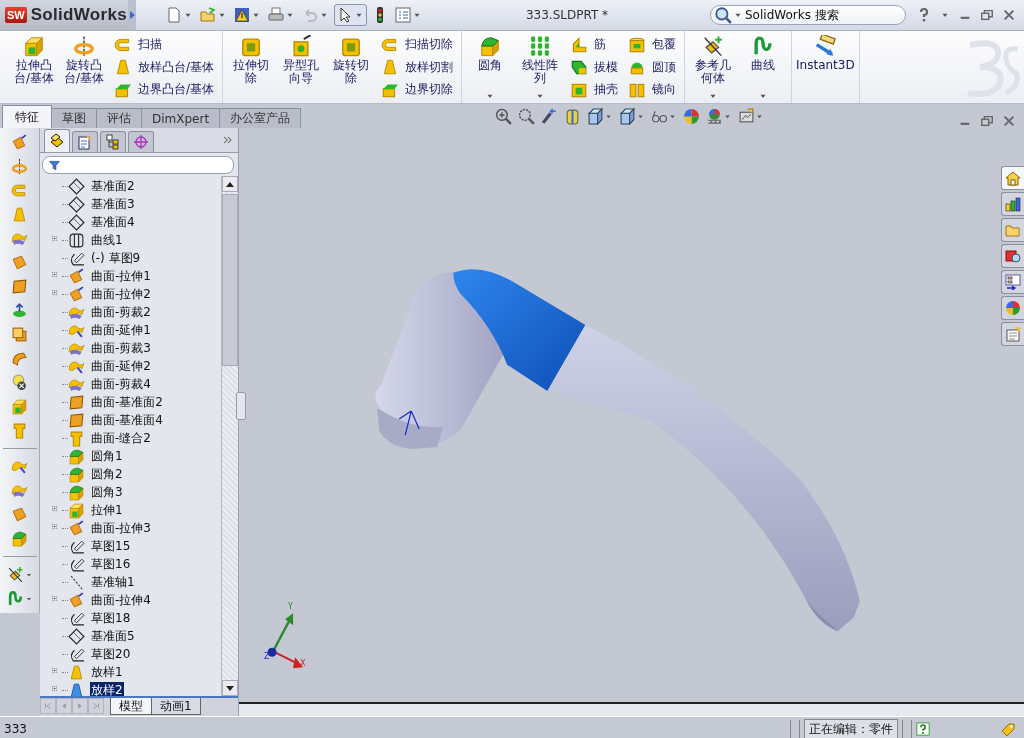  What do you see at coordinates (19, 382) in the screenshot?
I see `delete-icon` at bounding box center [19, 382].